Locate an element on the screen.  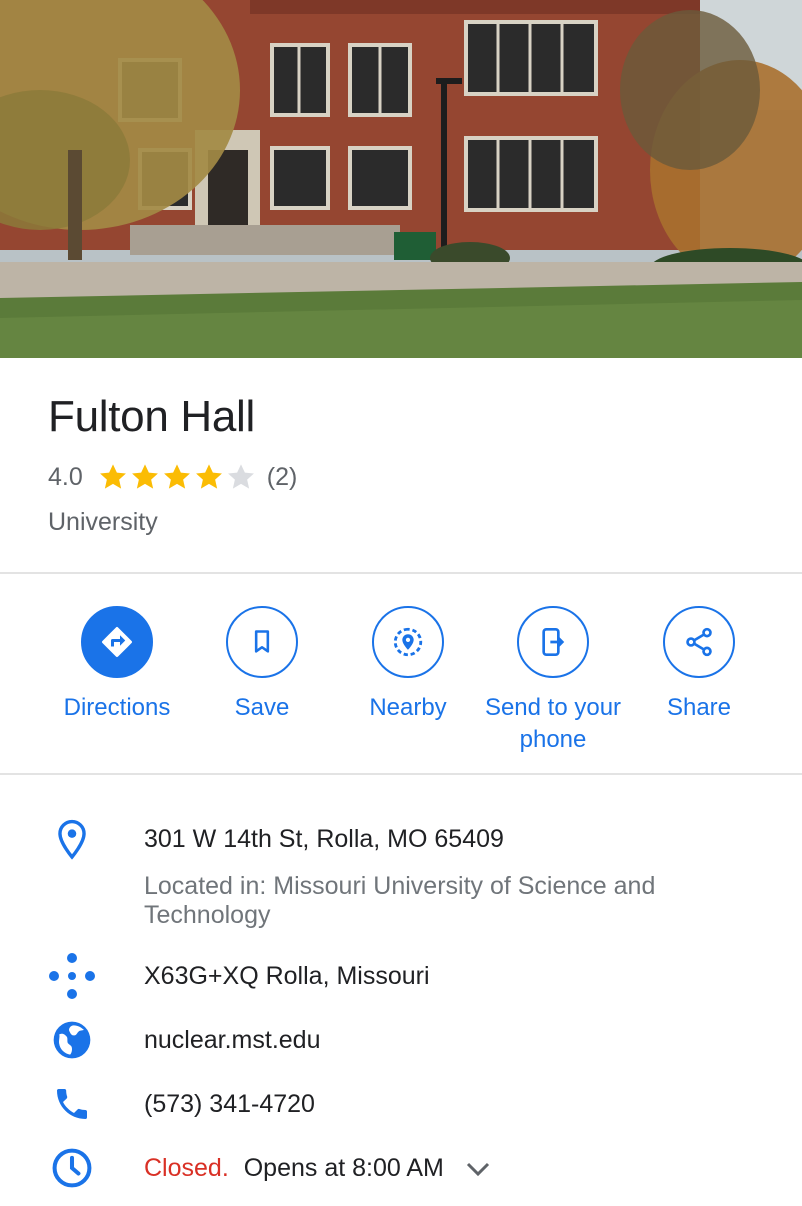
website-link: nuclear.mst.edu is located at coordinates (232, 1040).